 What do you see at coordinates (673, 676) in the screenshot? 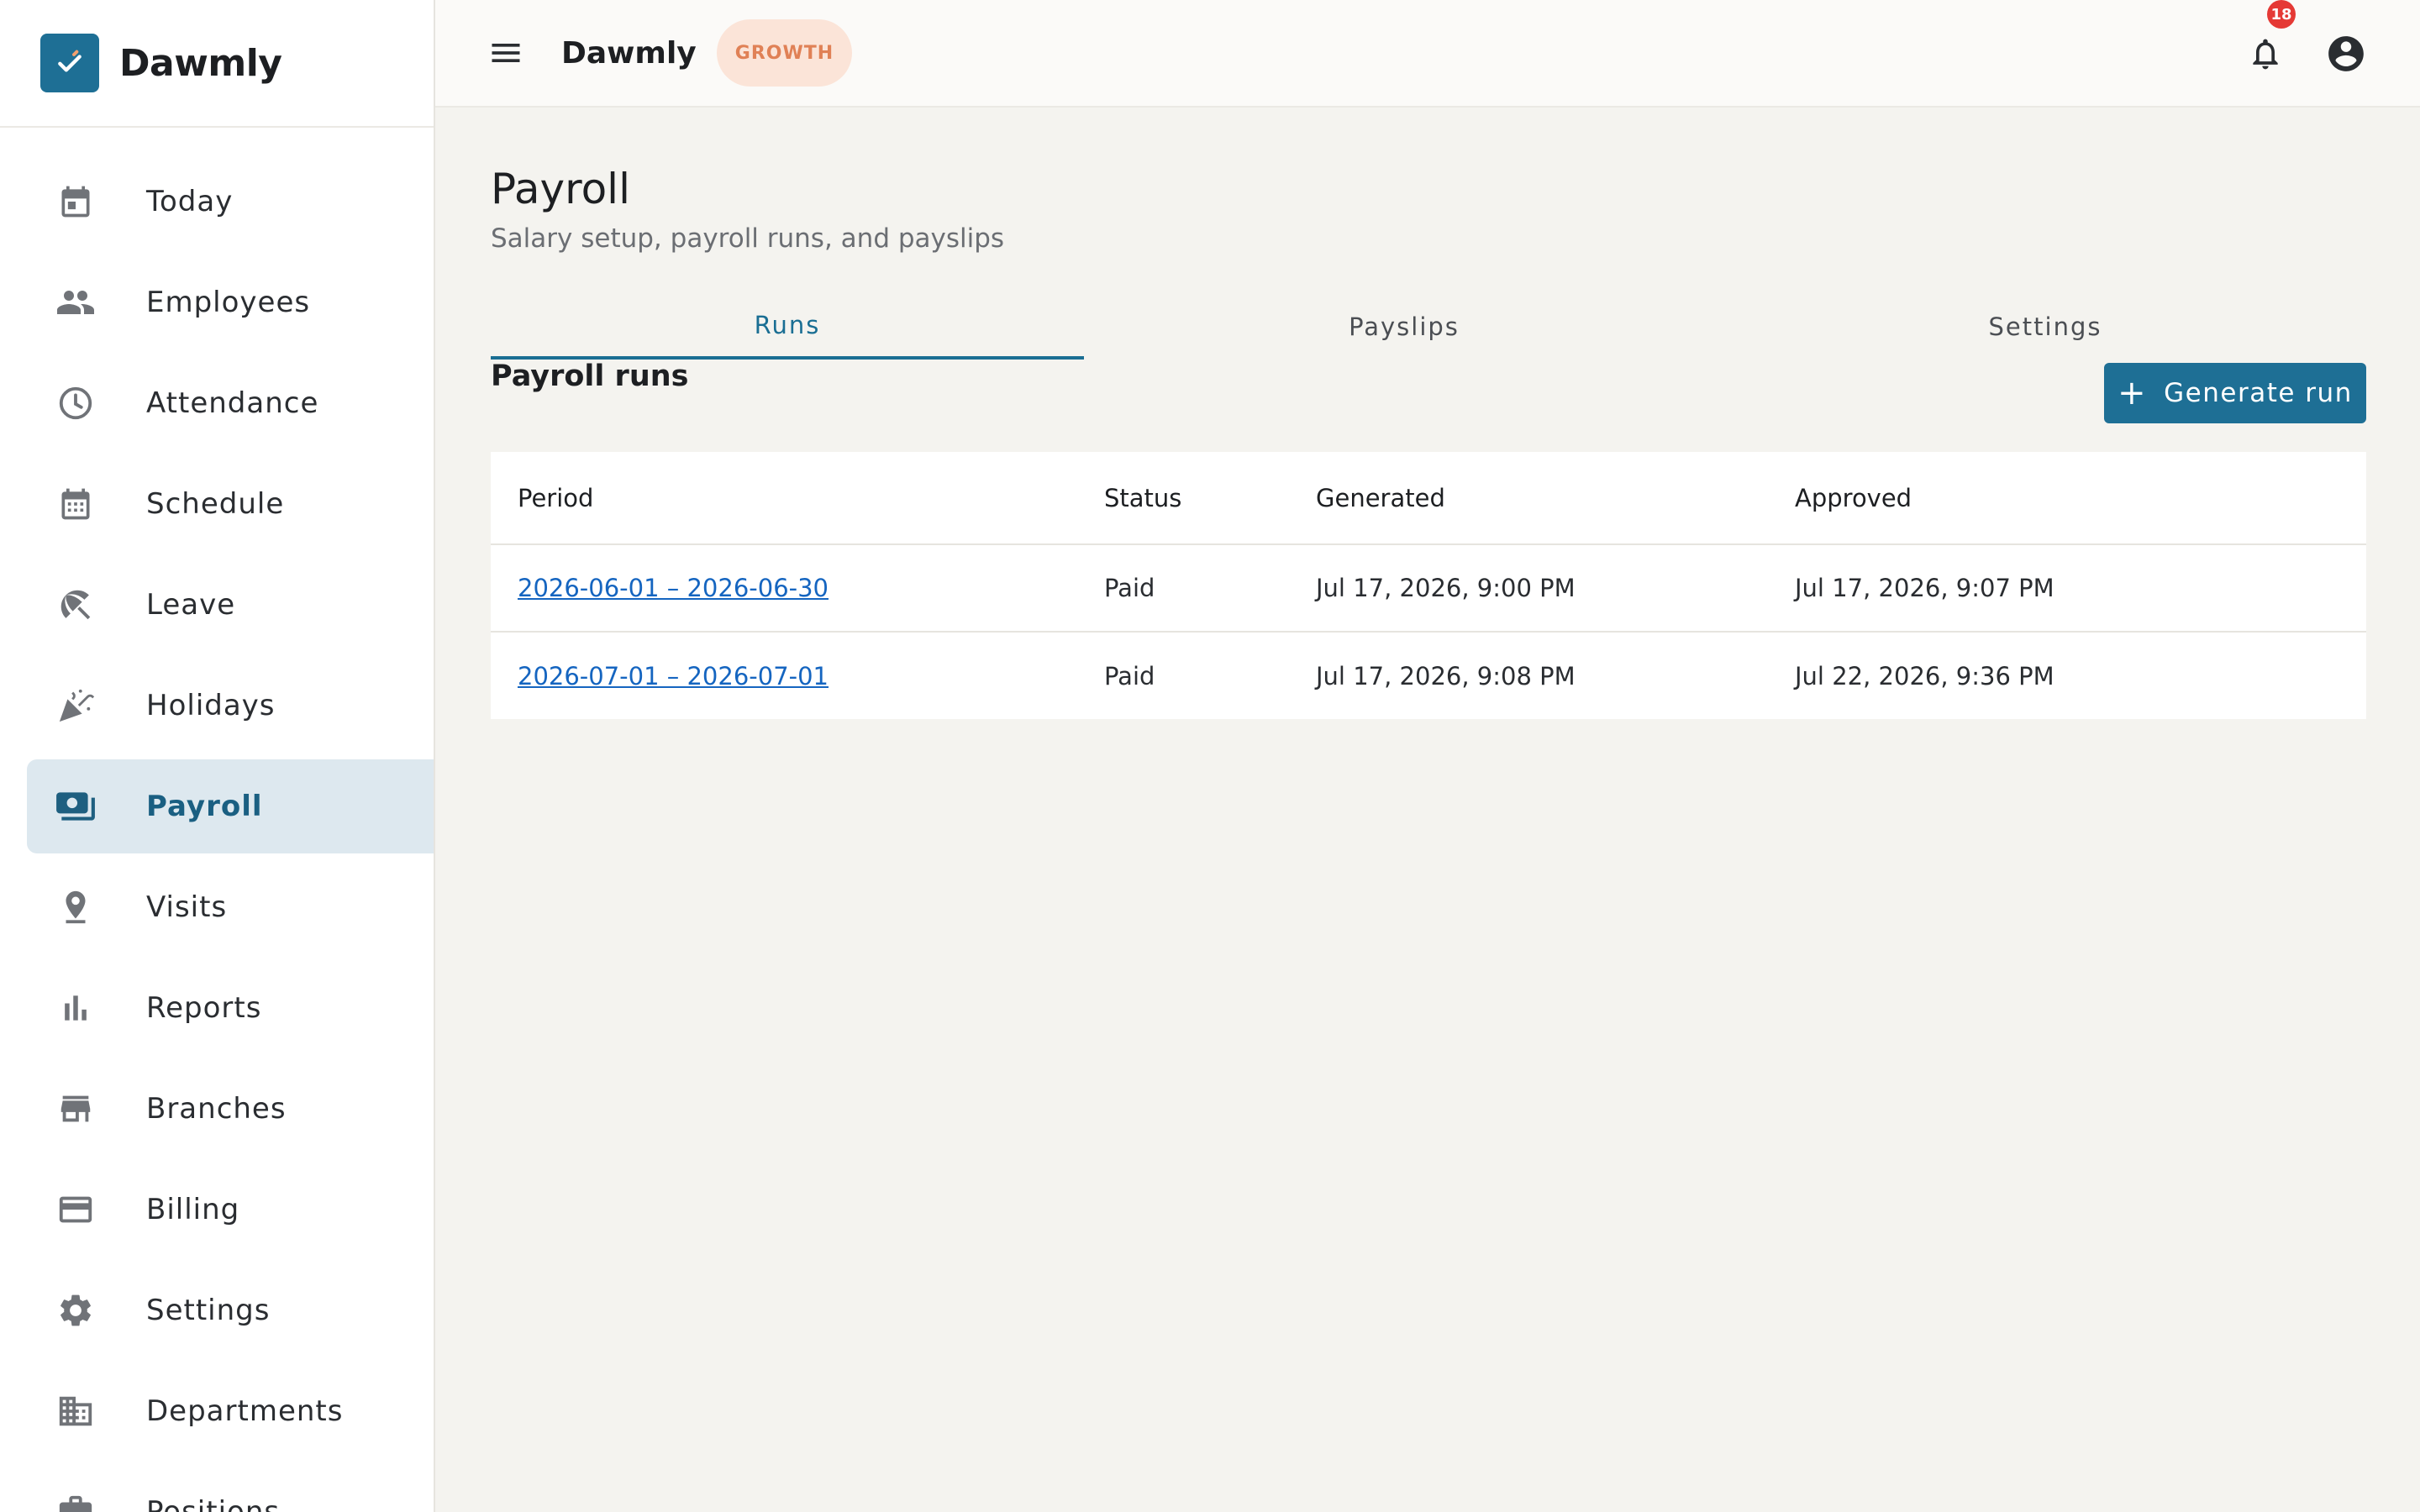
I see `period-link: 2026-07-01 – 2026-07-01` at bounding box center [673, 676].